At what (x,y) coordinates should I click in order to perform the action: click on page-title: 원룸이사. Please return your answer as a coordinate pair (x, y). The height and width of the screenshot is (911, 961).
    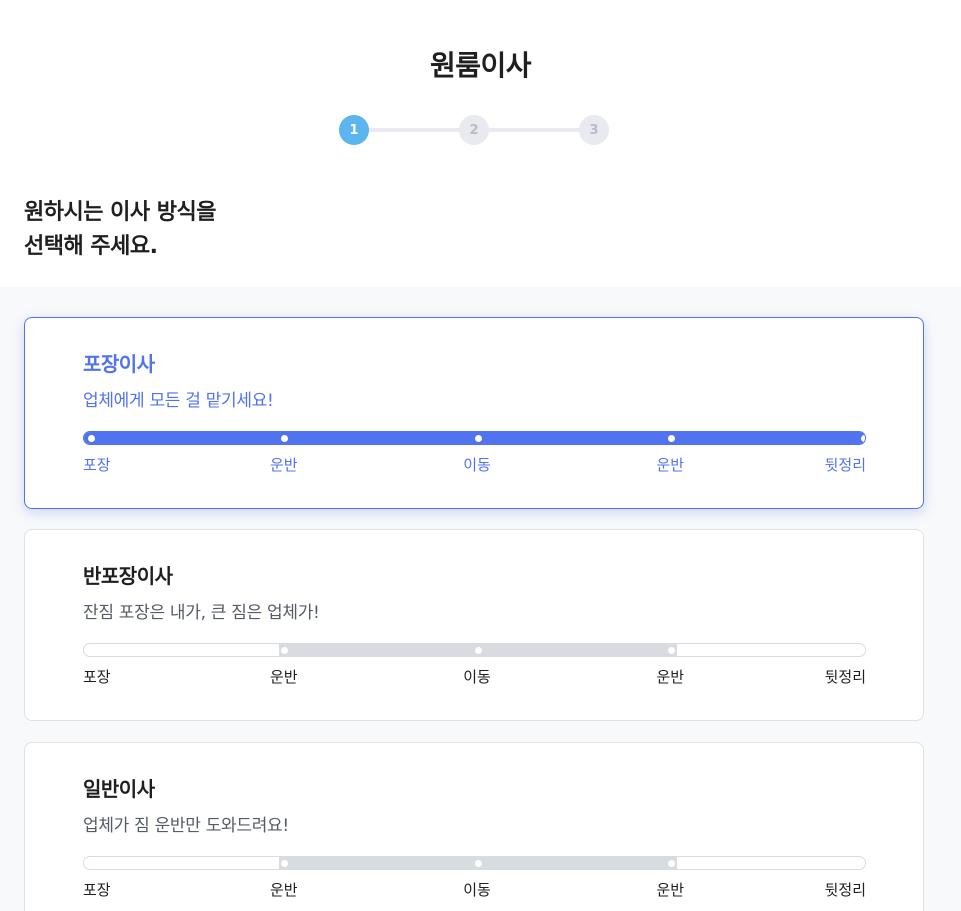
    Looking at the image, I should click on (480, 65).